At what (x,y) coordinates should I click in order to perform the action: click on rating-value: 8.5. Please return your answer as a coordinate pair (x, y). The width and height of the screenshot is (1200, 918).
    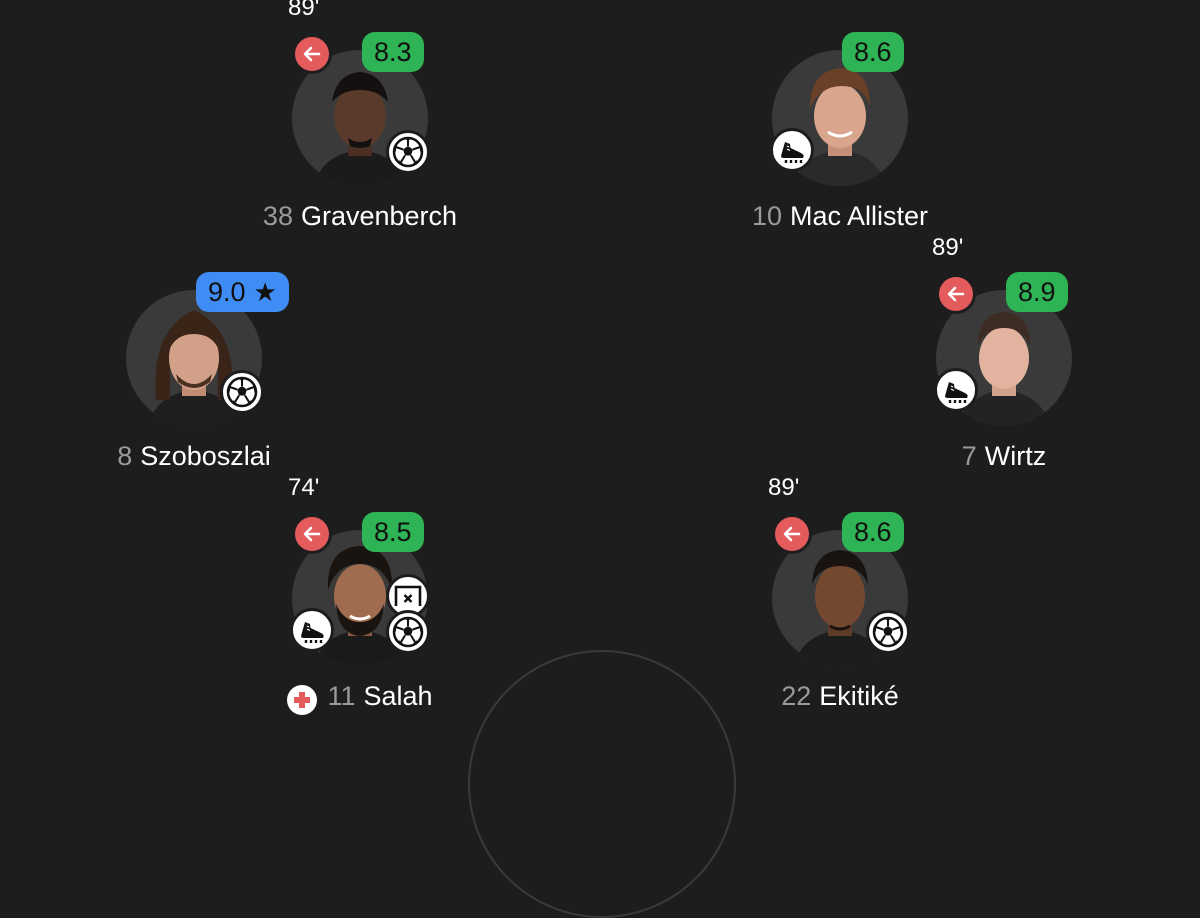
    Looking at the image, I should click on (393, 532).